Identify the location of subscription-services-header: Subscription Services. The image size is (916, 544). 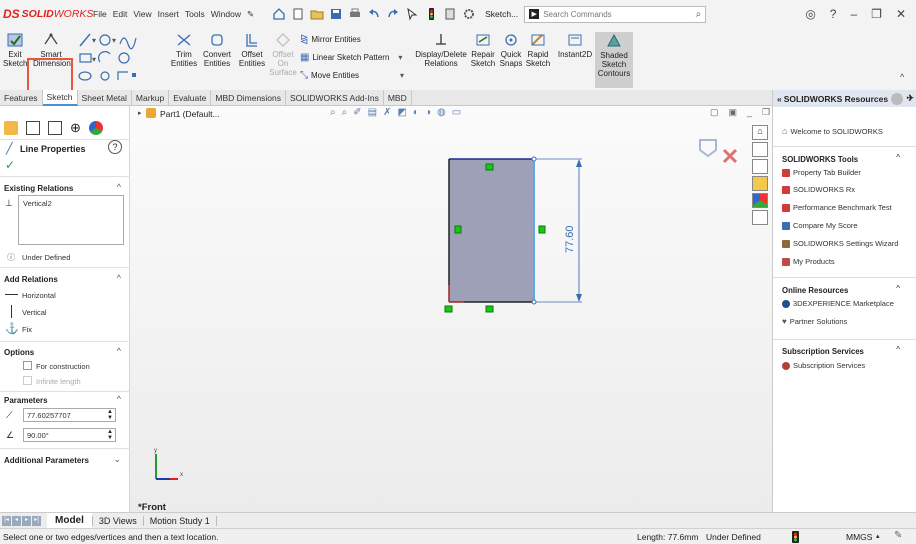
(823, 351).